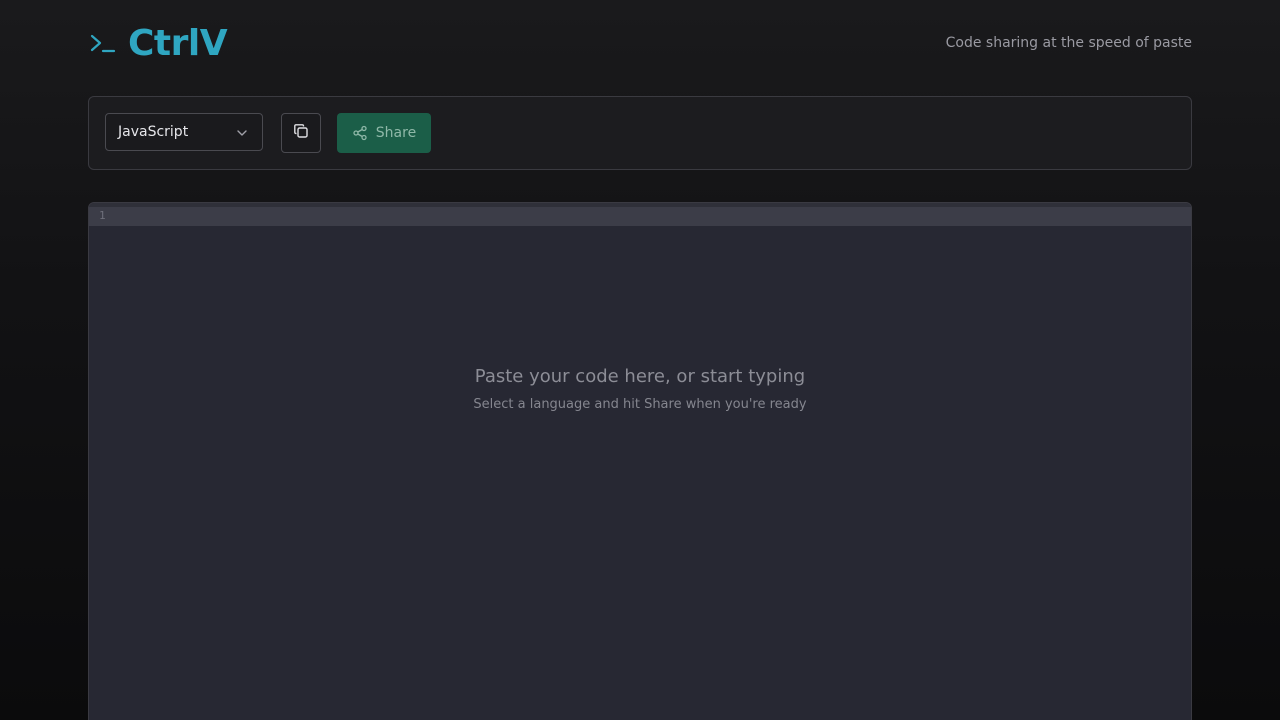 The height and width of the screenshot is (720, 1280). I want to click on share-icon, so click(360, 133).